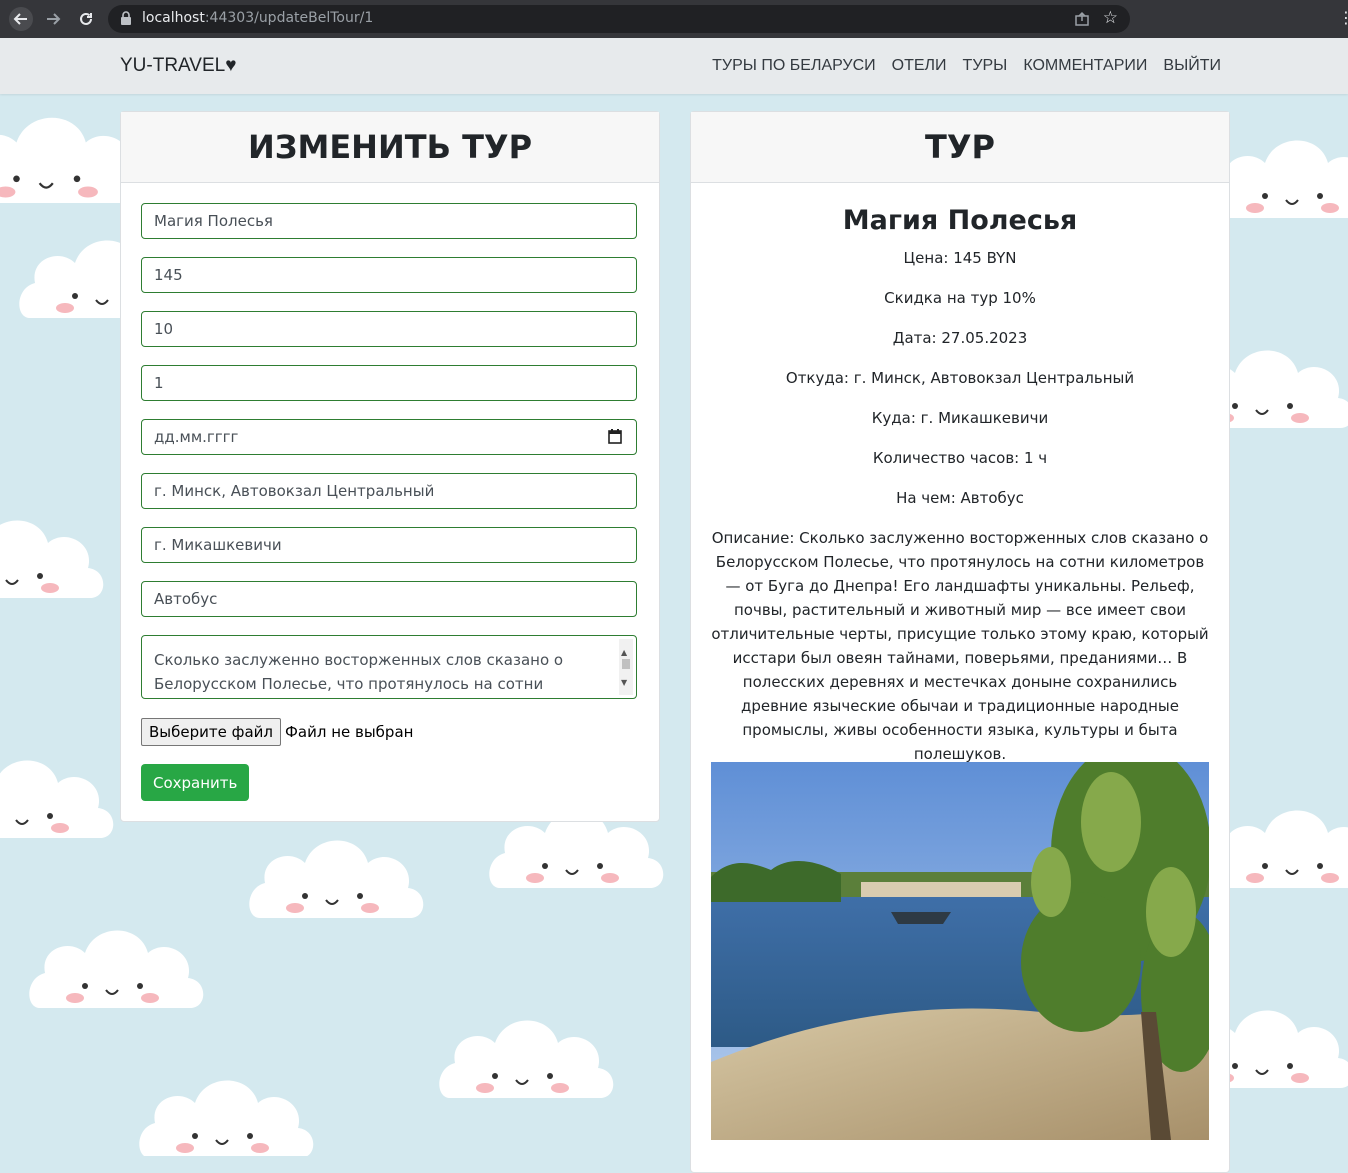 The image size is (1348, 1173). Describe the element at coordinates (960, 498) in the screenshot. I see `tour-transport: На чем: Автобус` at that location.